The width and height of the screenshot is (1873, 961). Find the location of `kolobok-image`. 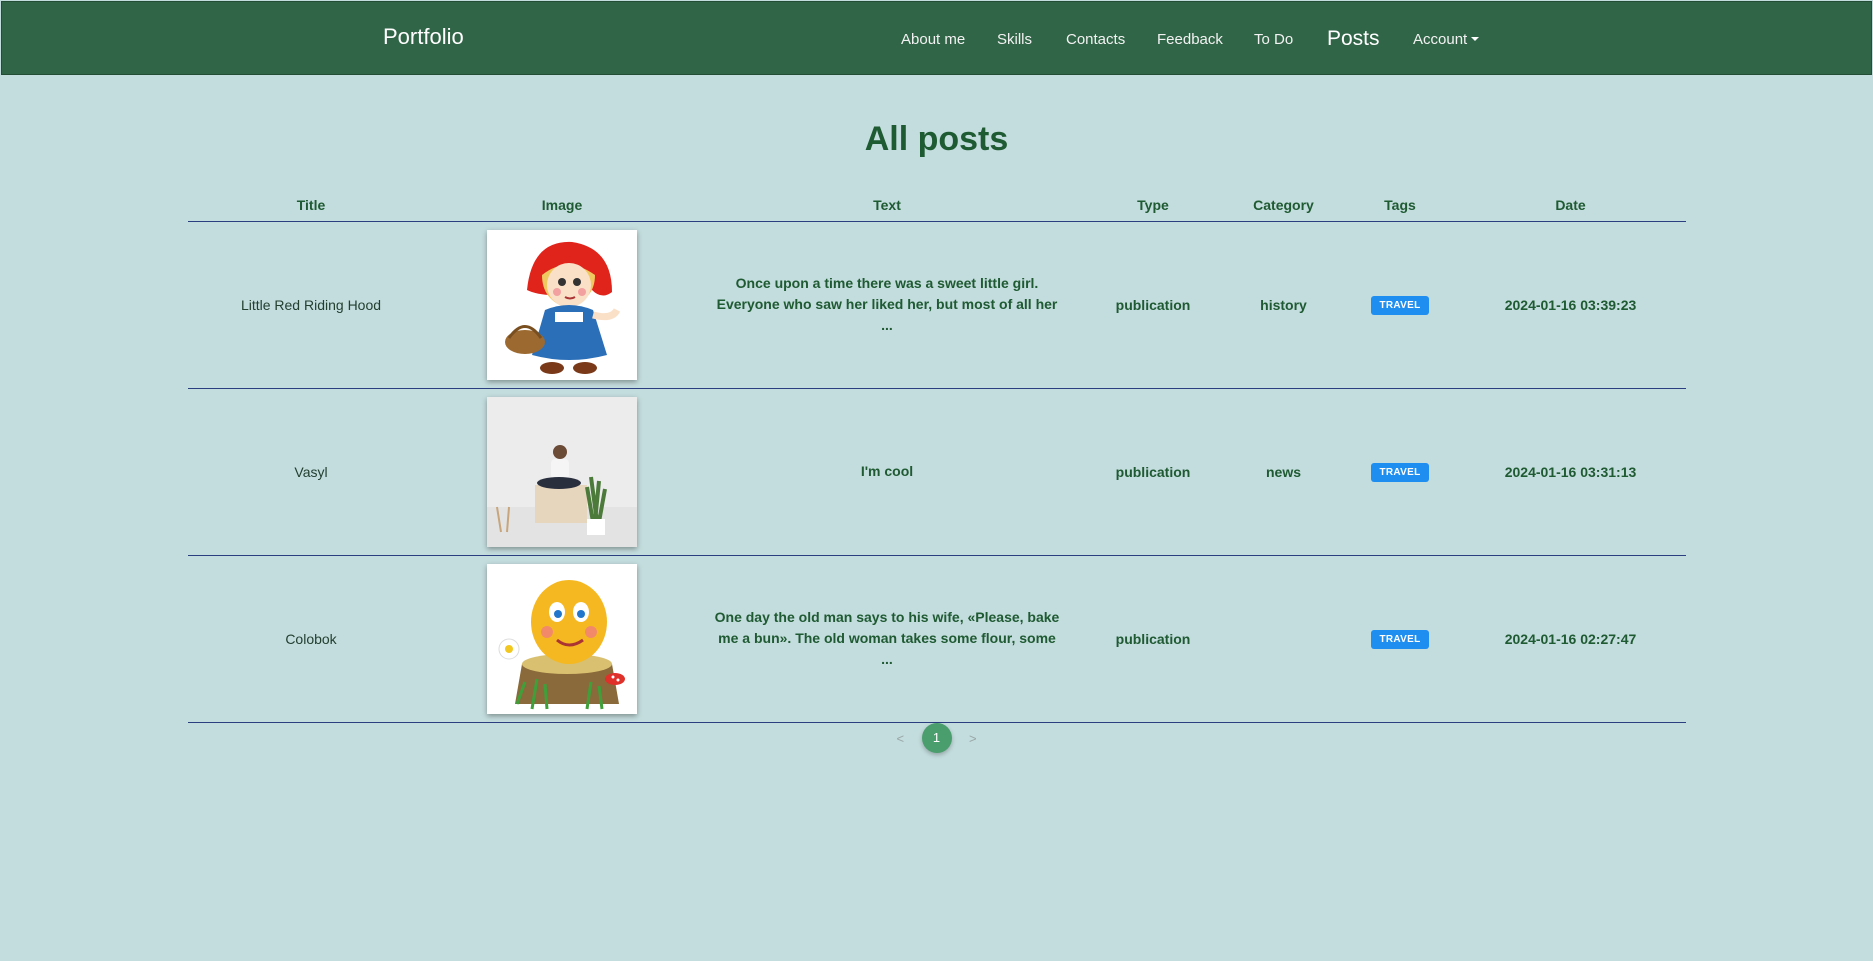

kolobok-image is located at coordinates (562, 638).